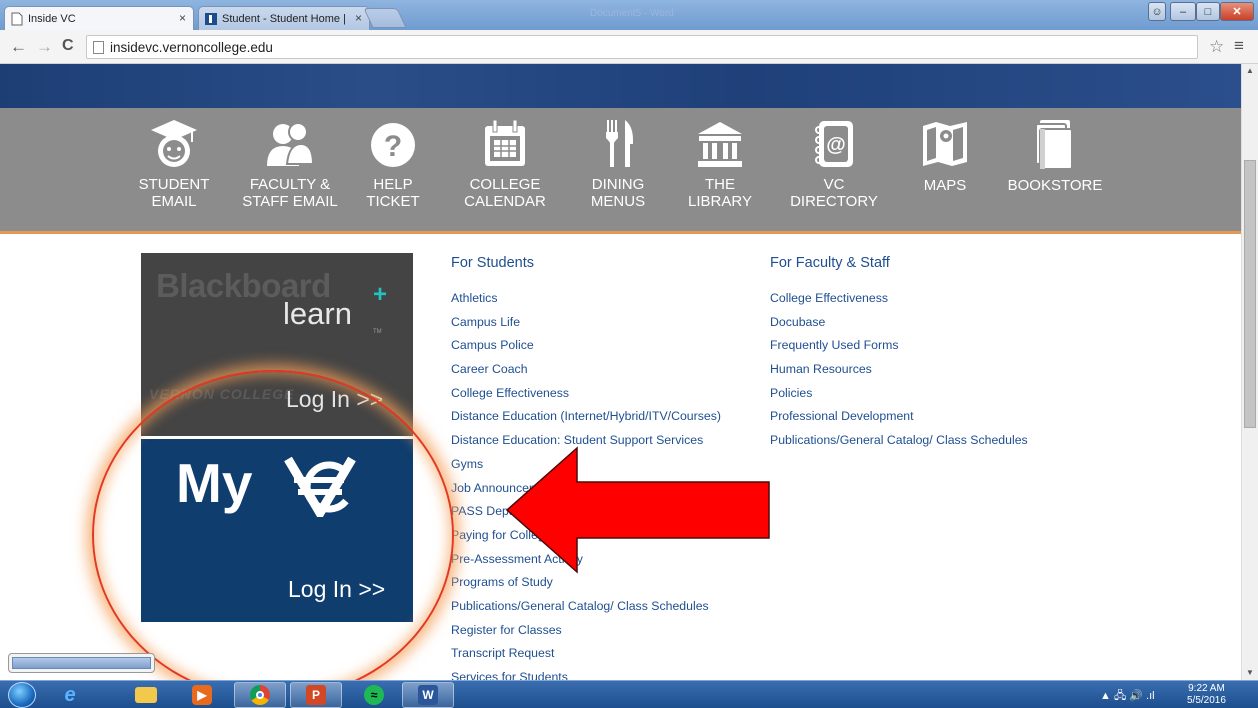 This screenshot has height=708, width=1258. I want to click on student-link-register: Register for Classes, so click(586, 634).